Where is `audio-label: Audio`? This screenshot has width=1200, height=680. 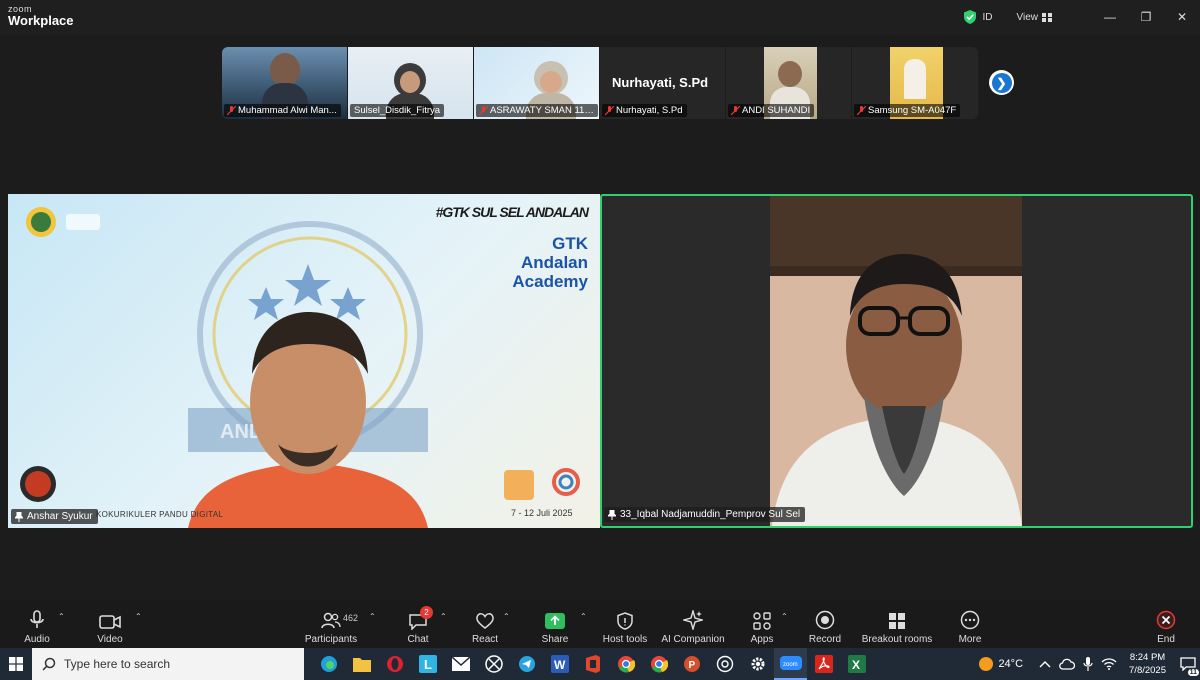 audio-label: Audio is located at coordinates (37, 639).